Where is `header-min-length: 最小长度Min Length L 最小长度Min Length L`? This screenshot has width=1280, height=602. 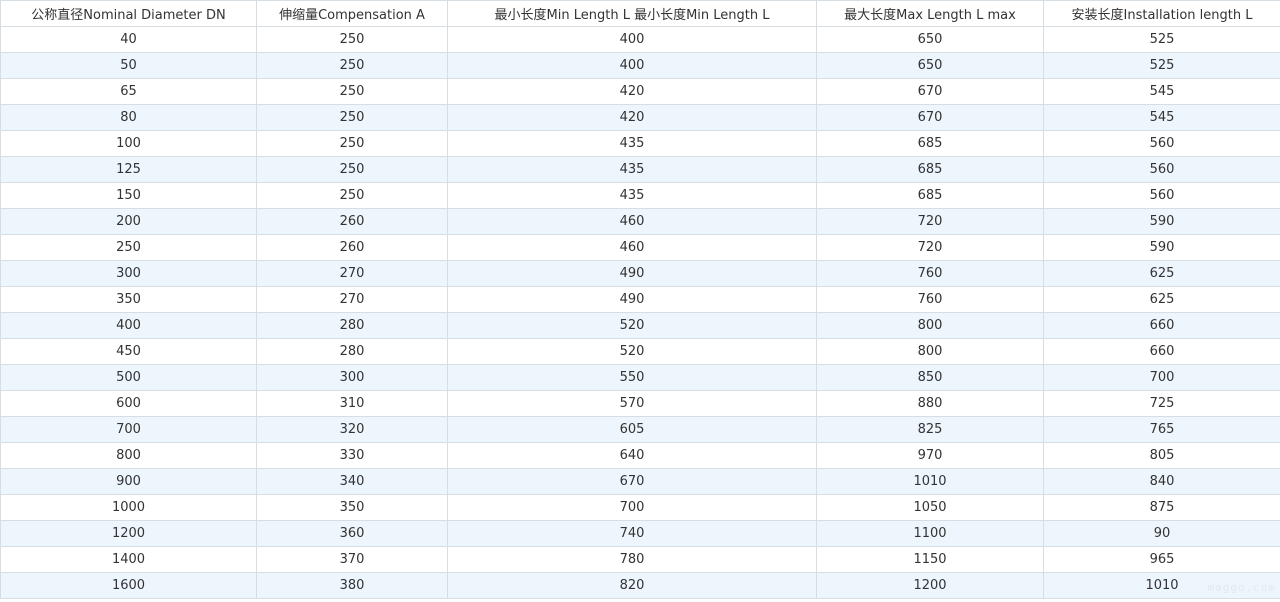 header-min-length: 最小长度Min Length L 最小长度Min Length L is located at coordinates (632, 13).